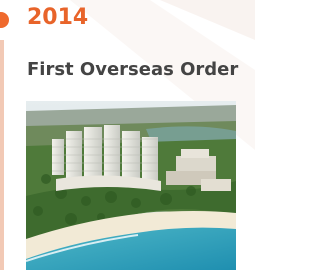  I want to click on milestone-year: 2014, so click(58, 17).